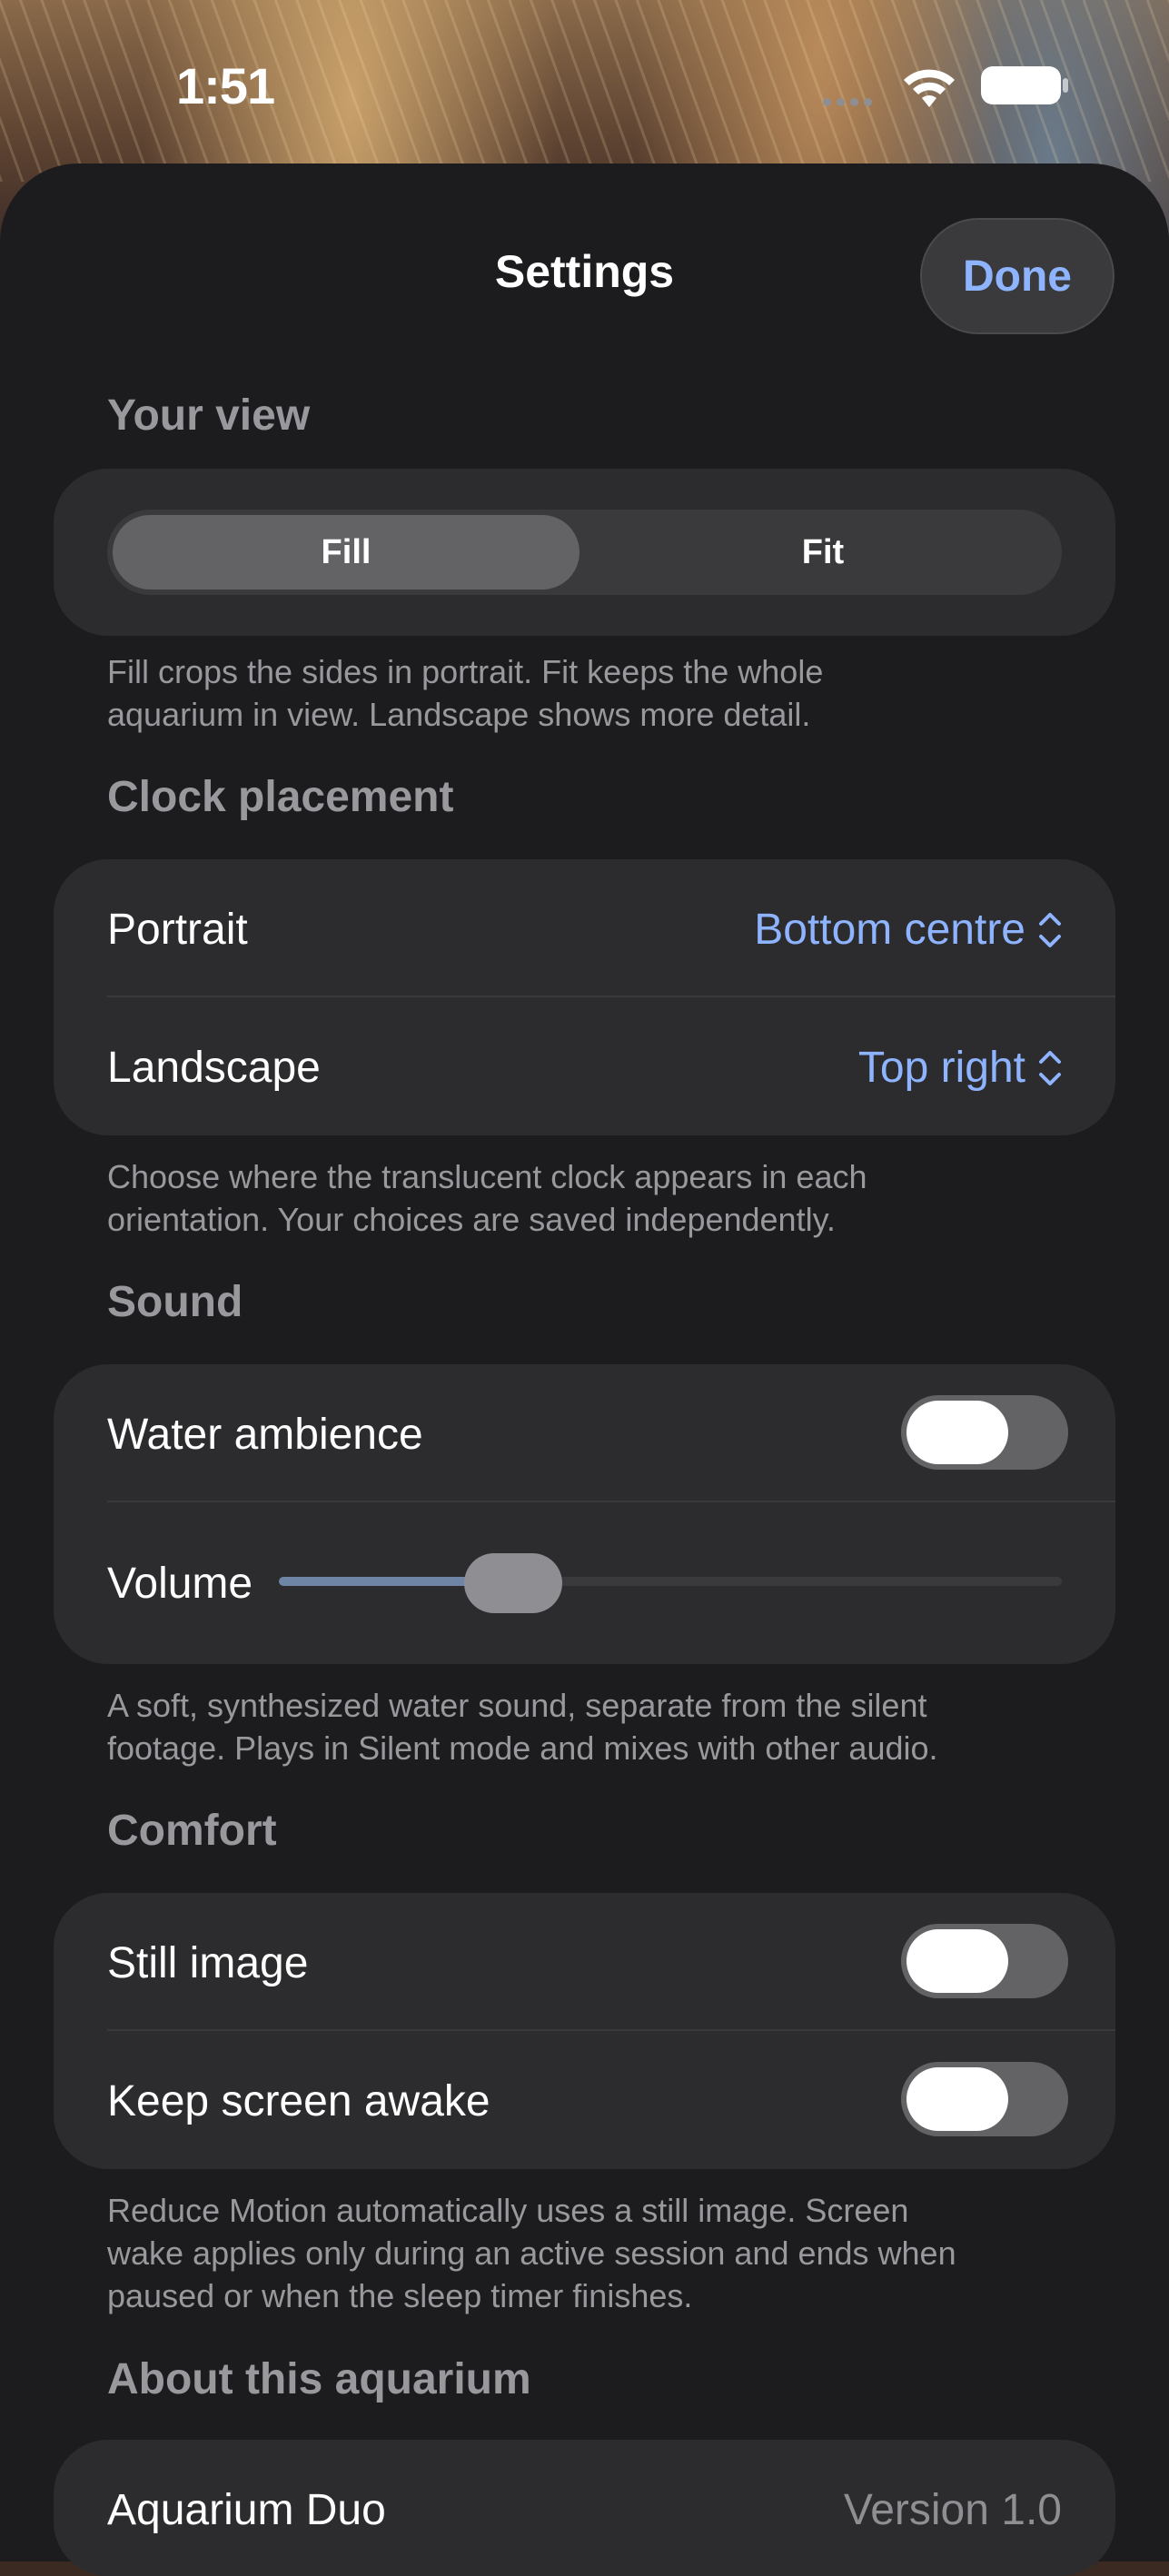 This screenshot has width=1169, height=2576. Describe the element at coordinates (1018, 276) in the screenshot. I see `done-button: Done` at that location.